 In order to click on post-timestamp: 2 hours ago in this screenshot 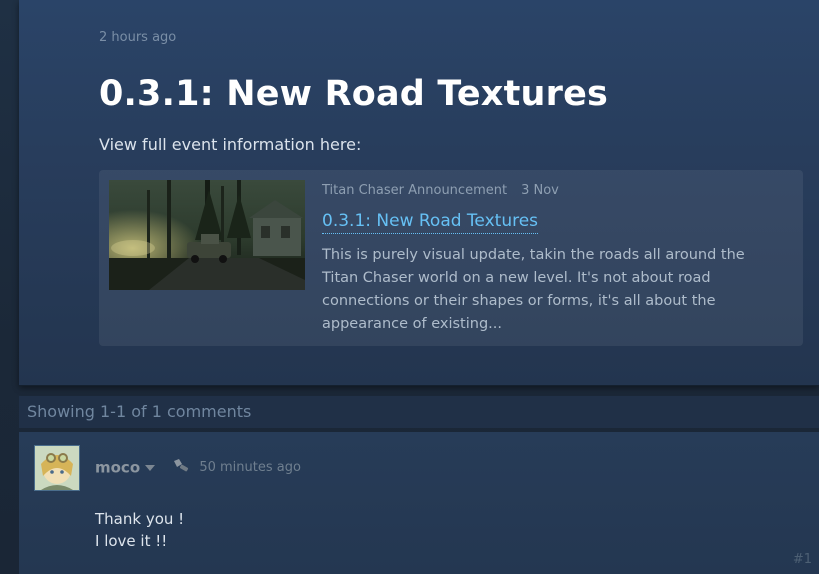, I will do `click(138, 37)`.